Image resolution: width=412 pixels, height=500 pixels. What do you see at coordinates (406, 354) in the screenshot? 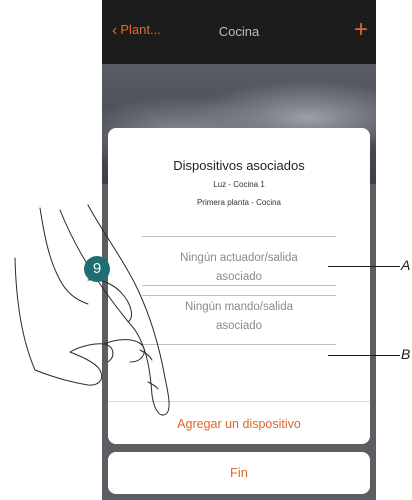
I see `callout-b-label: B` at bounding box center [406, 354].